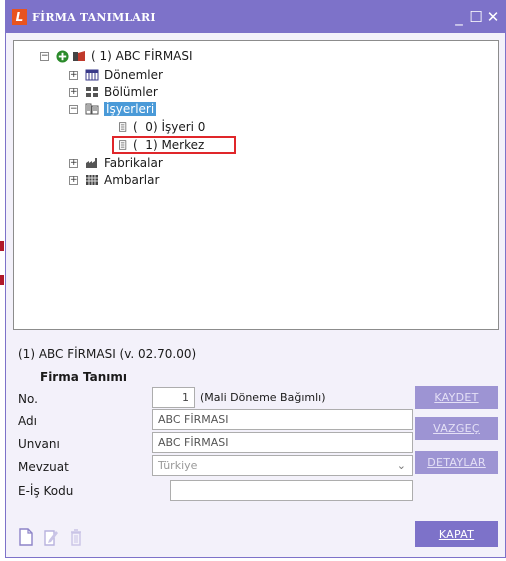 The height and width of the screenshot is (561, 506). What do you see at coordinates (456, 462) in the screenshot?
I see `detaylar-button: DETAYLAR` at bounding box center [456, 462].